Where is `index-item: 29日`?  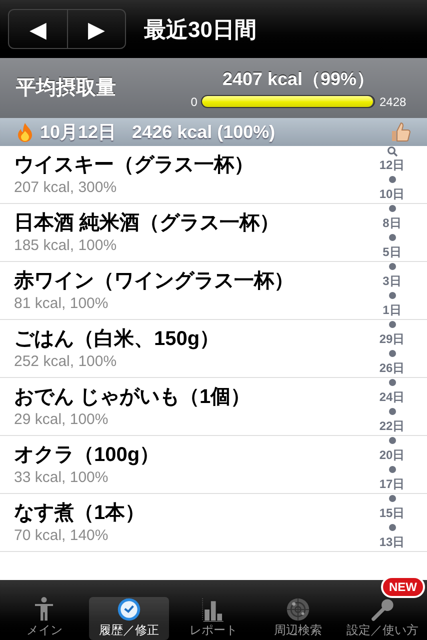
index-item: 29日 is located at coordinates (392, 339).